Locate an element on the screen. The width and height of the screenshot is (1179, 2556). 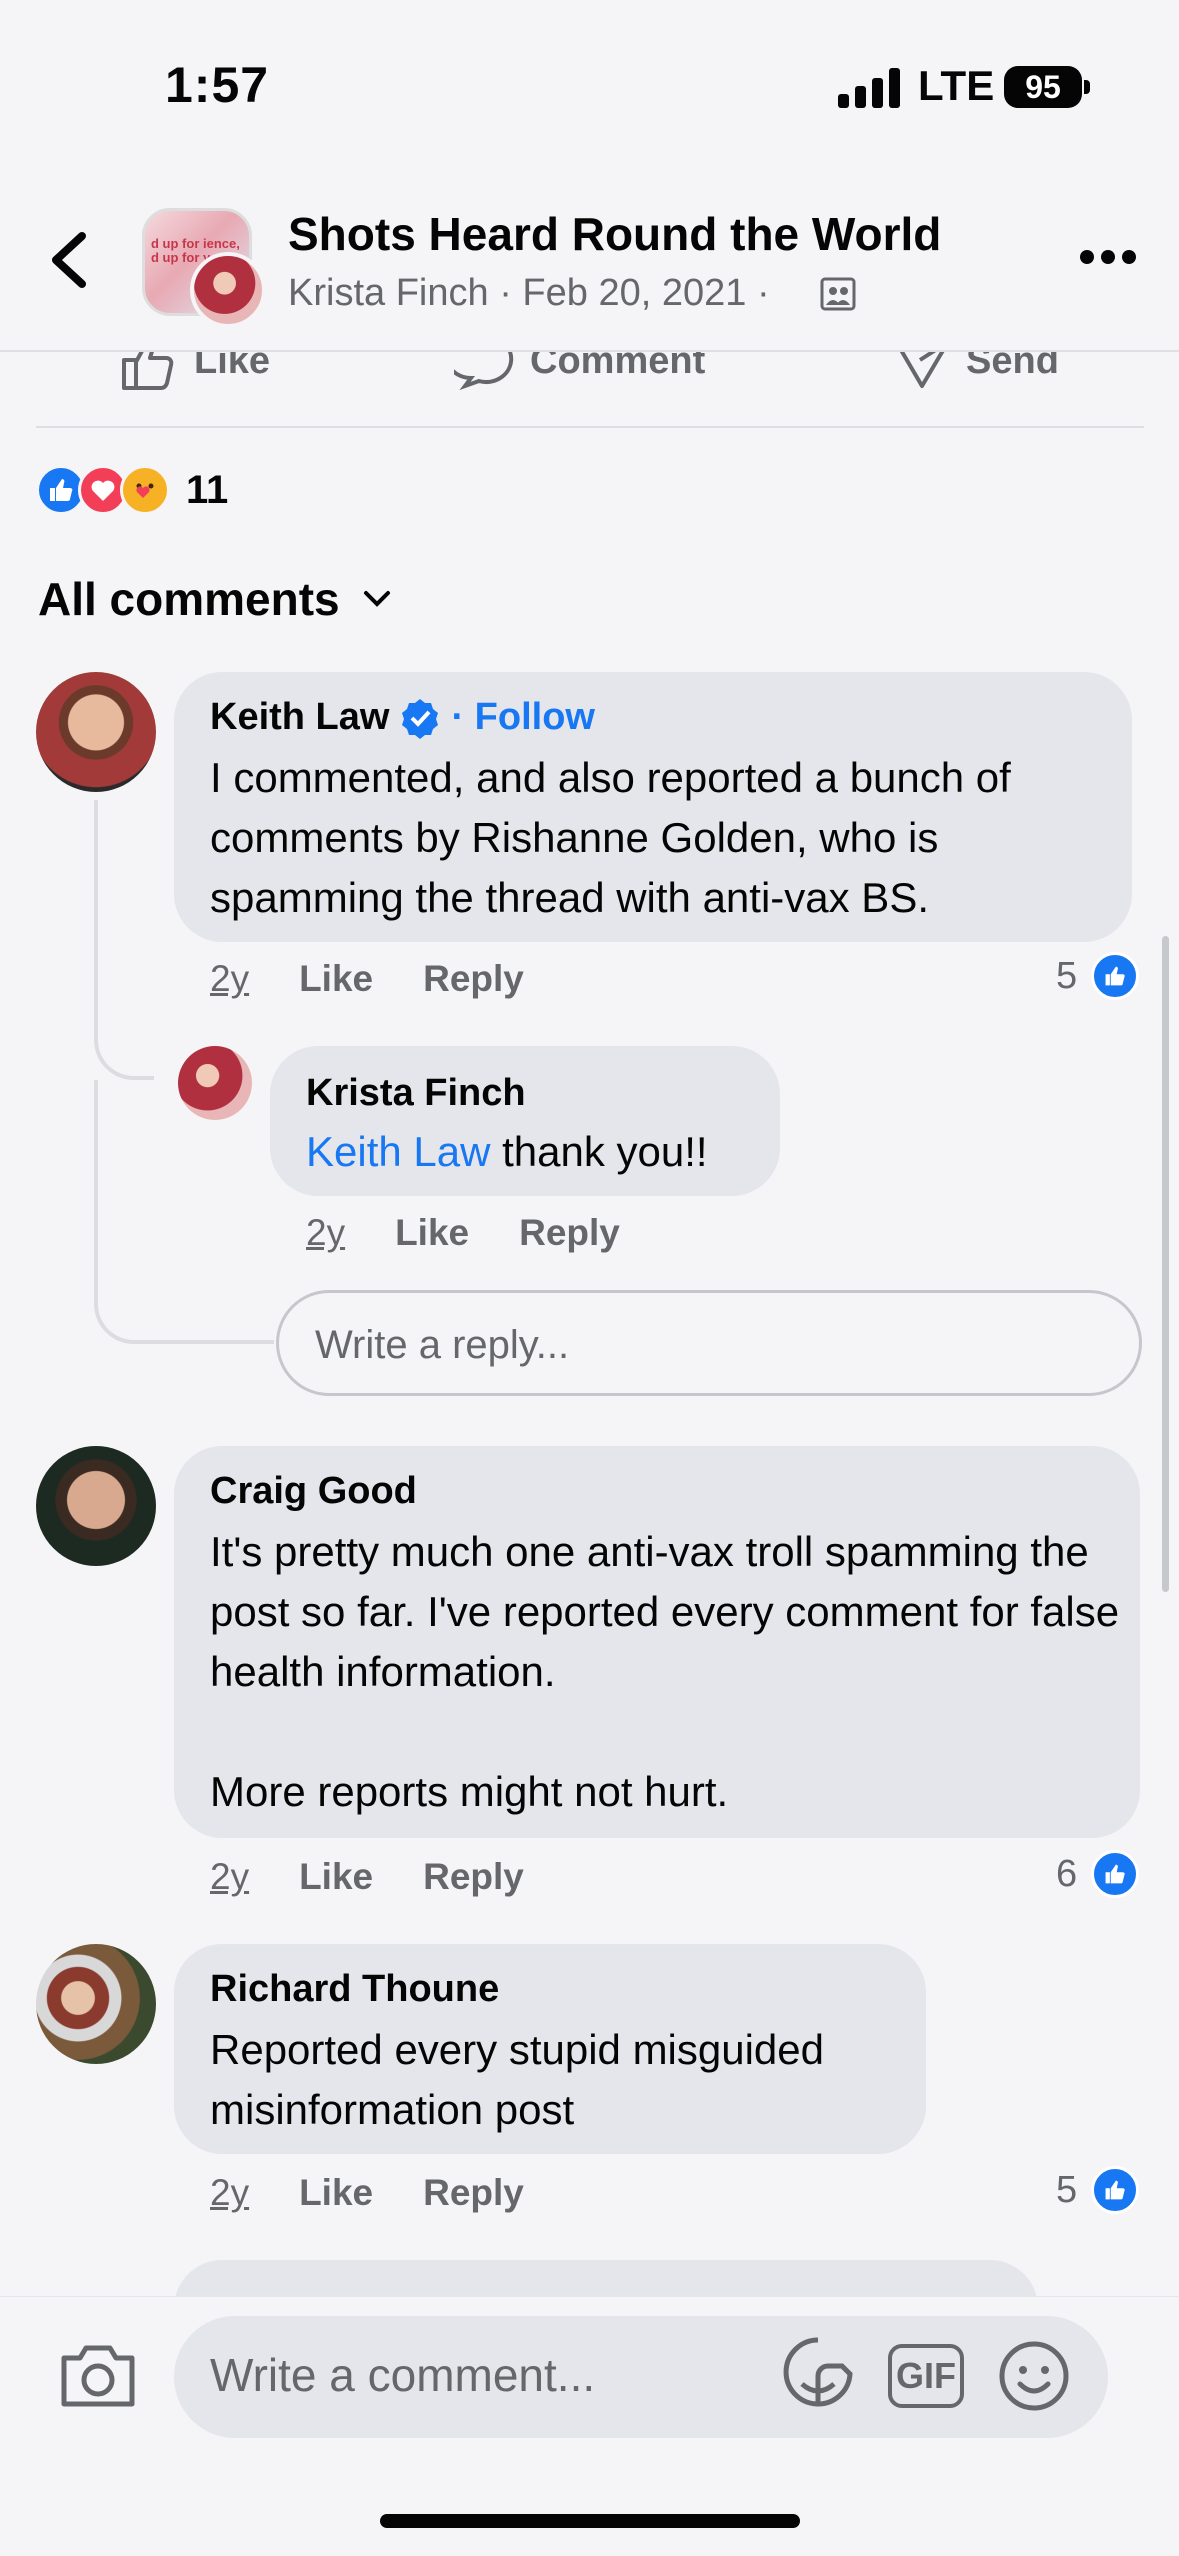
status-time: 1:57 is located at coordinates (217, 85).